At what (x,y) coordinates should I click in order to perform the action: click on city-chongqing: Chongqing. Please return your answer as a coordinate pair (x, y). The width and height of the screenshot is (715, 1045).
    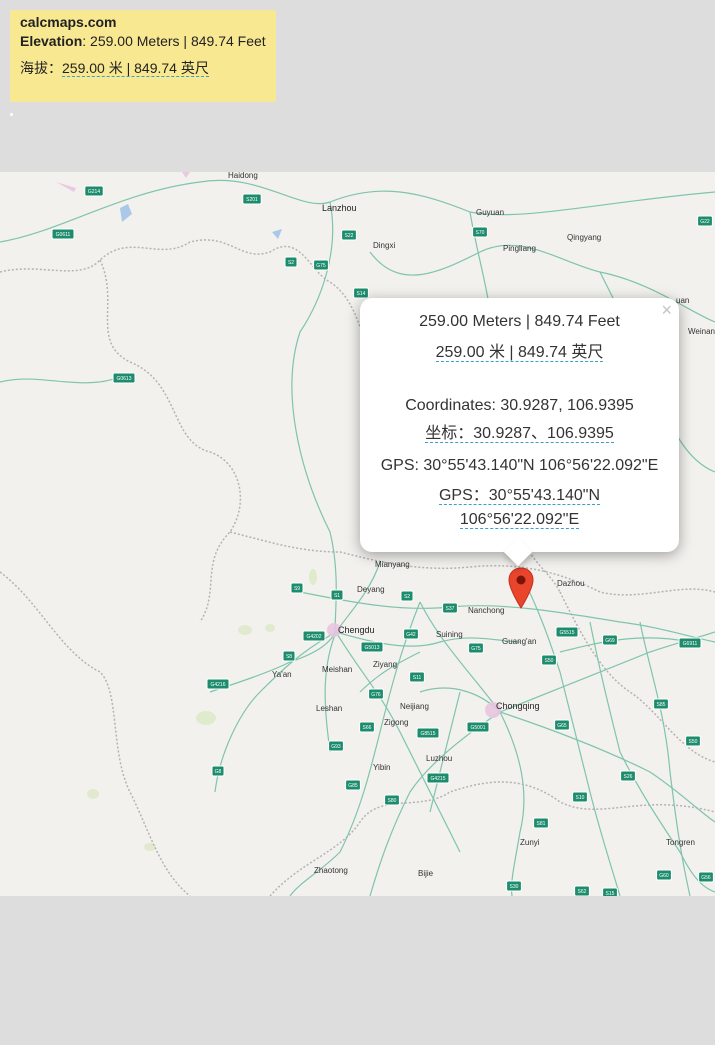
    Looking at the image, I should click on (518, 706).